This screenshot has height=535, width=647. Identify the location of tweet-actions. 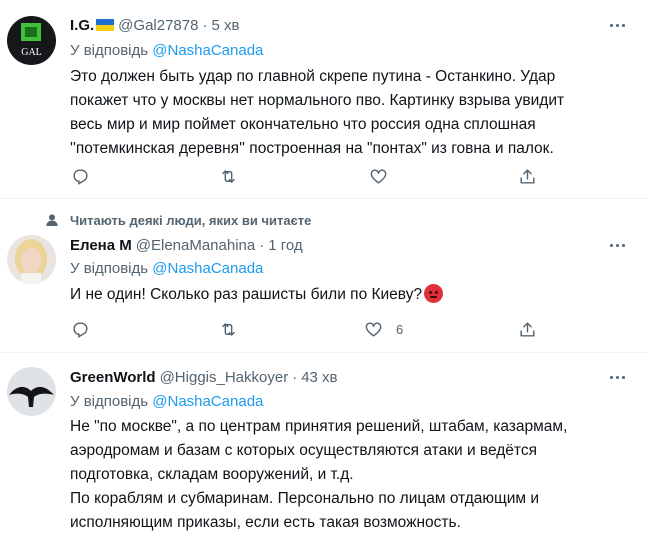
(323, 176).